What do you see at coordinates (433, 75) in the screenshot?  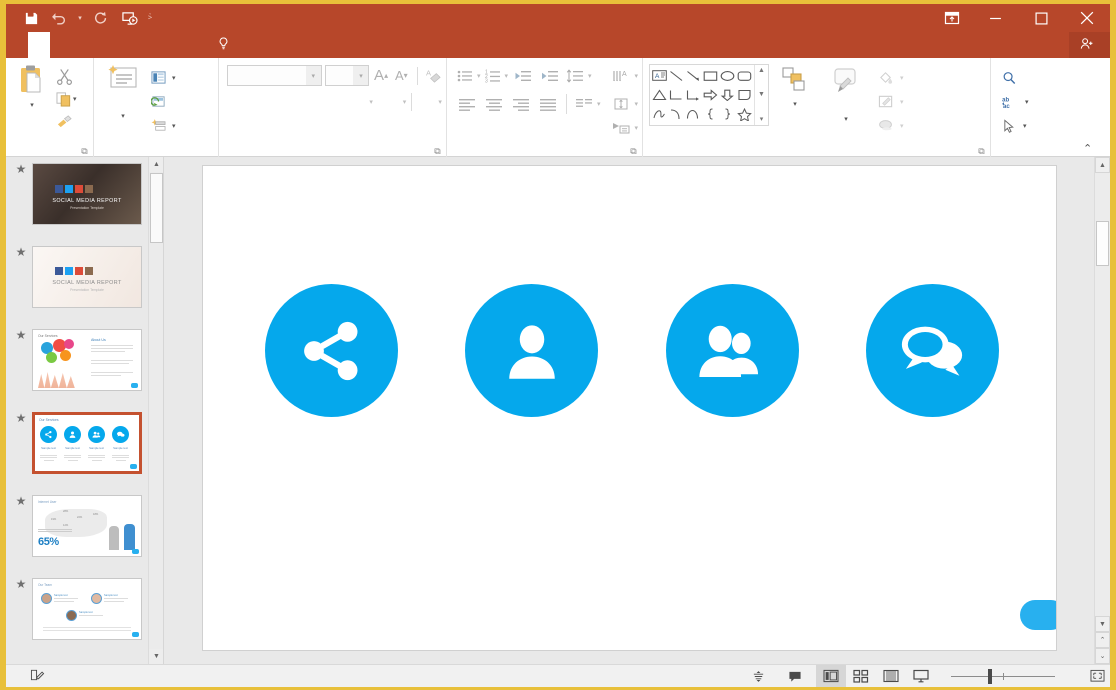 I see `clear-formatting-icon: A` at bounding box center [433, 75].